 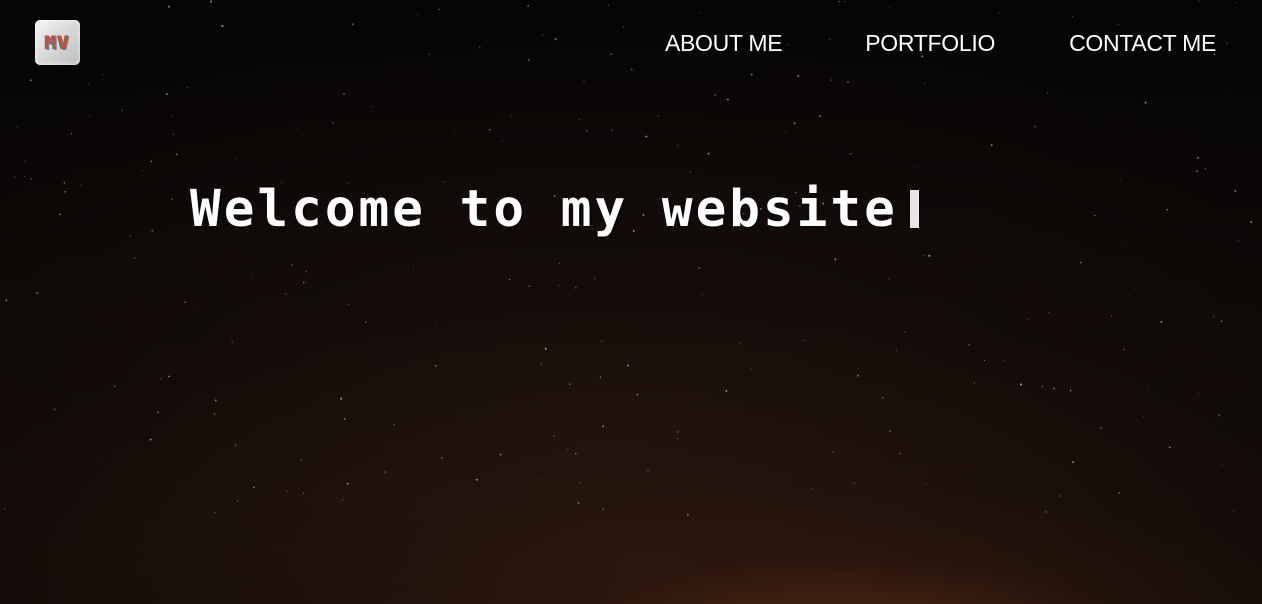 I want to click on logo: MV, so click(x=57, y=42).